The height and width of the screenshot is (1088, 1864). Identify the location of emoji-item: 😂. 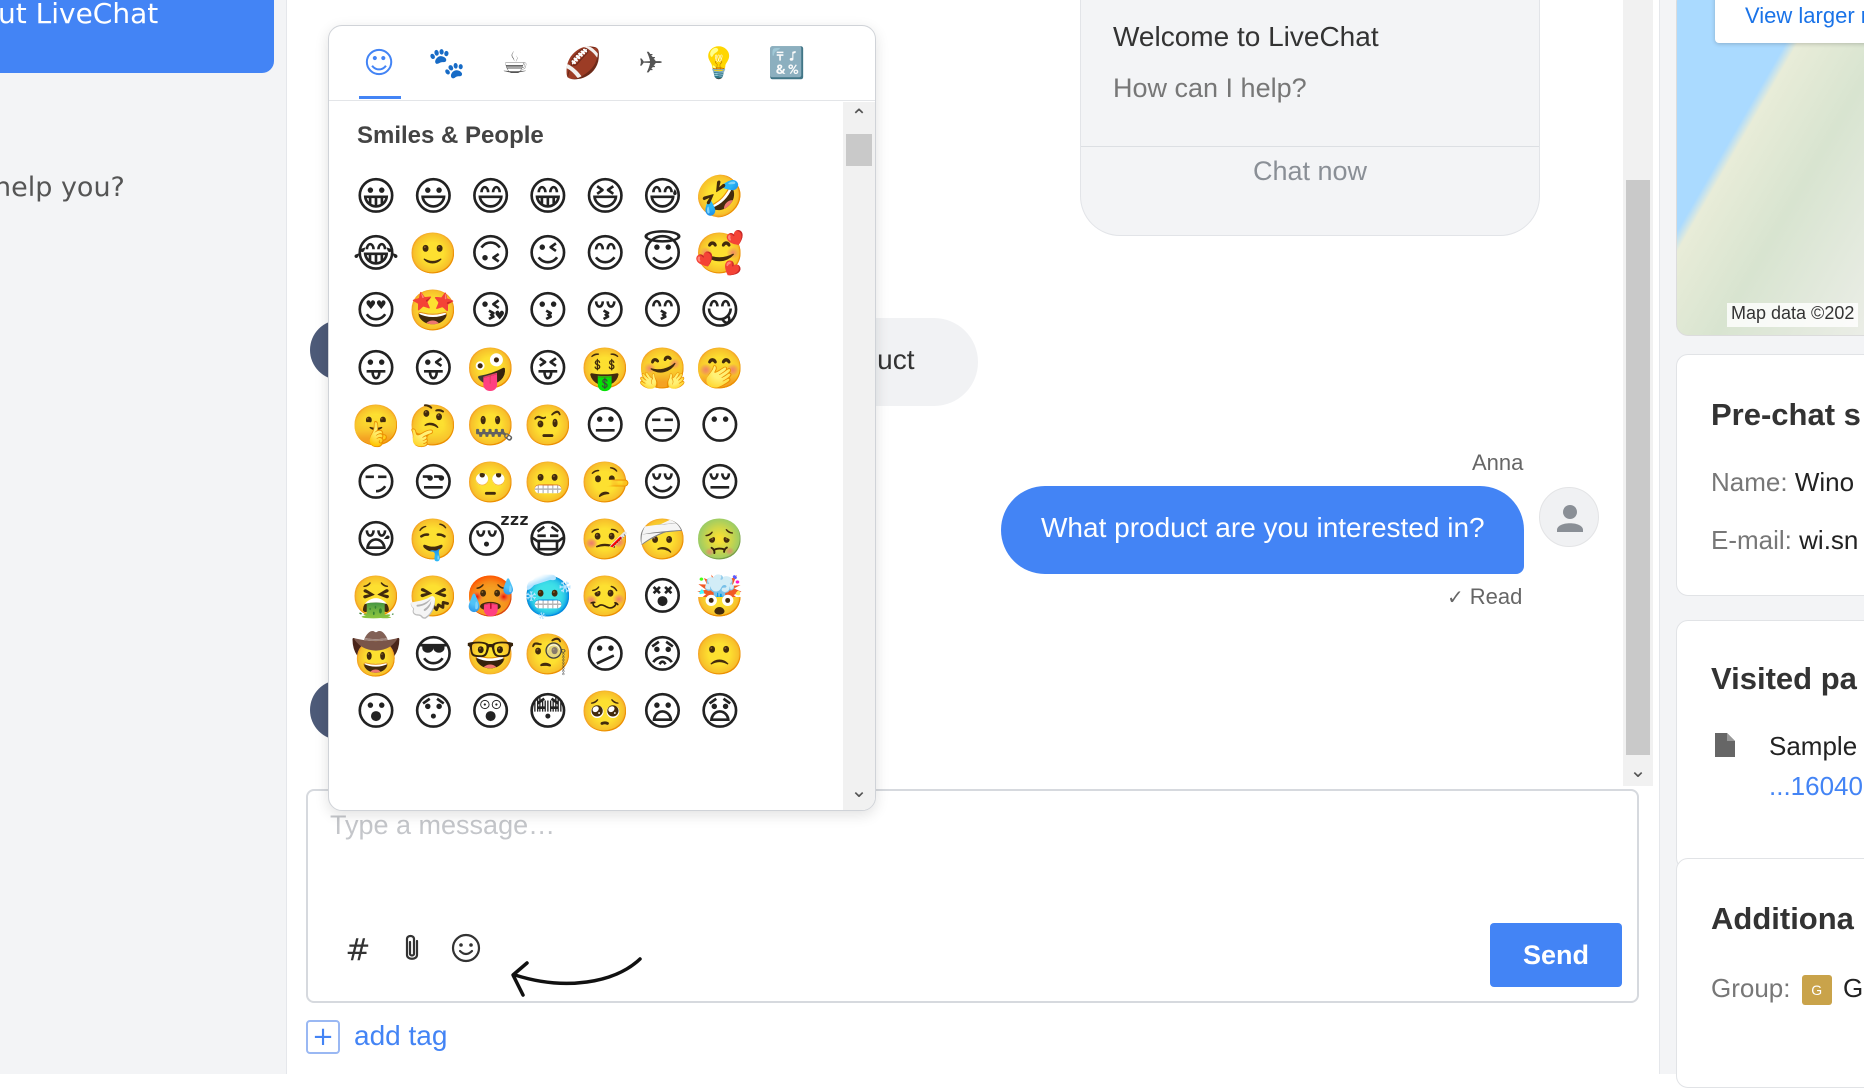
(376, 254).